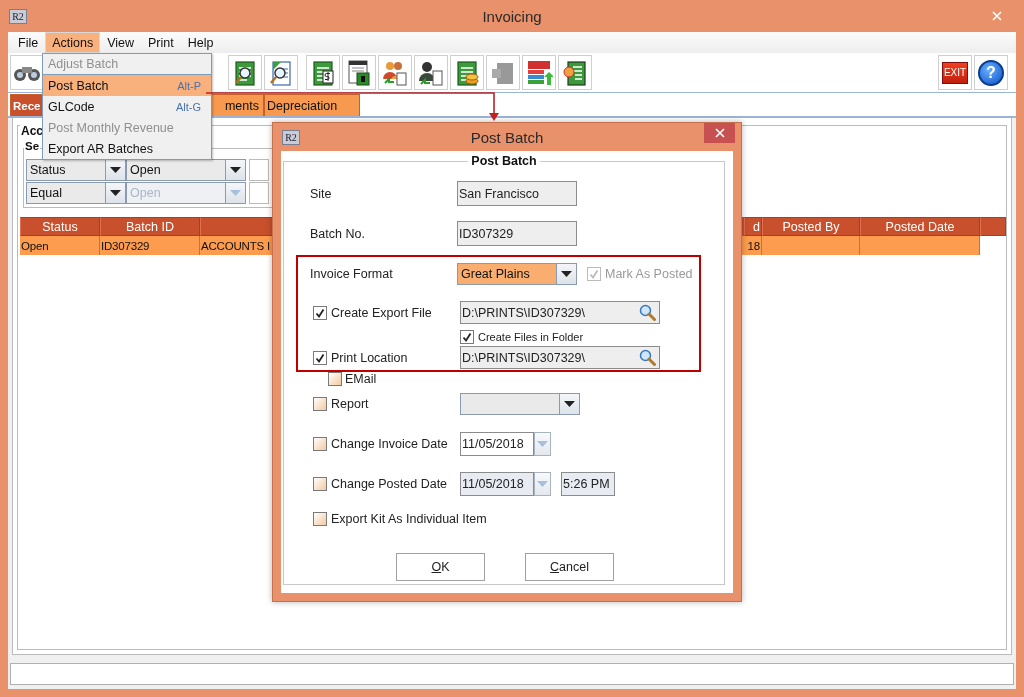 This screenshot has width=1024, height=697. What do you see at coordinates (517, 193) in the screenshot?
I see `text-field: San Francisco` at bounding box center [517, 193].